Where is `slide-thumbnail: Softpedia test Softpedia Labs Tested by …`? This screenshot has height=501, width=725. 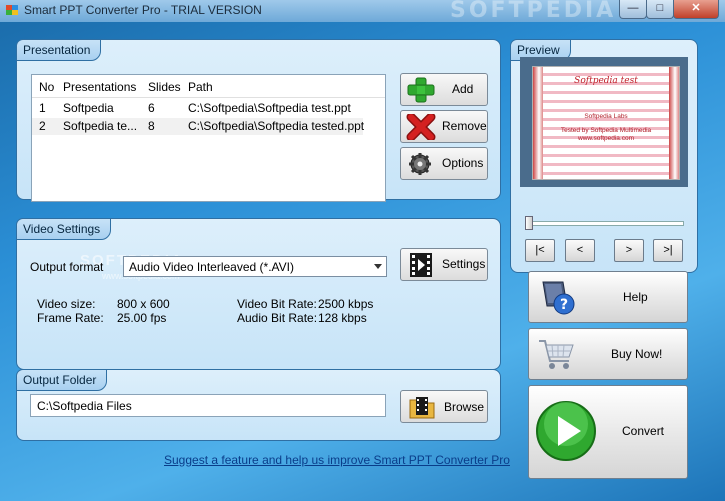 slide-thumbnail: Softpedia test Softpedia Labs Tested by … is located at coordinates (606, 123).